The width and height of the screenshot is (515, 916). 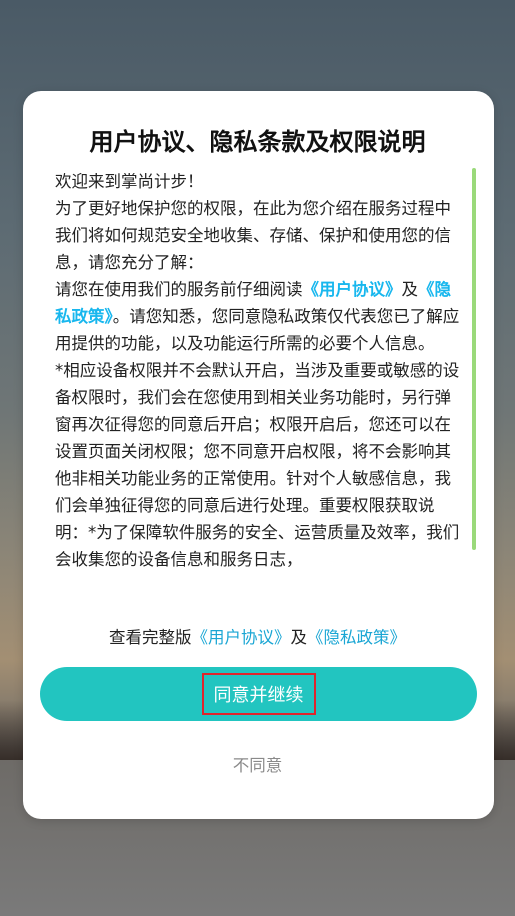 I want to click on agree-continue-button: 同意并继续, so click(x=258, y=694).